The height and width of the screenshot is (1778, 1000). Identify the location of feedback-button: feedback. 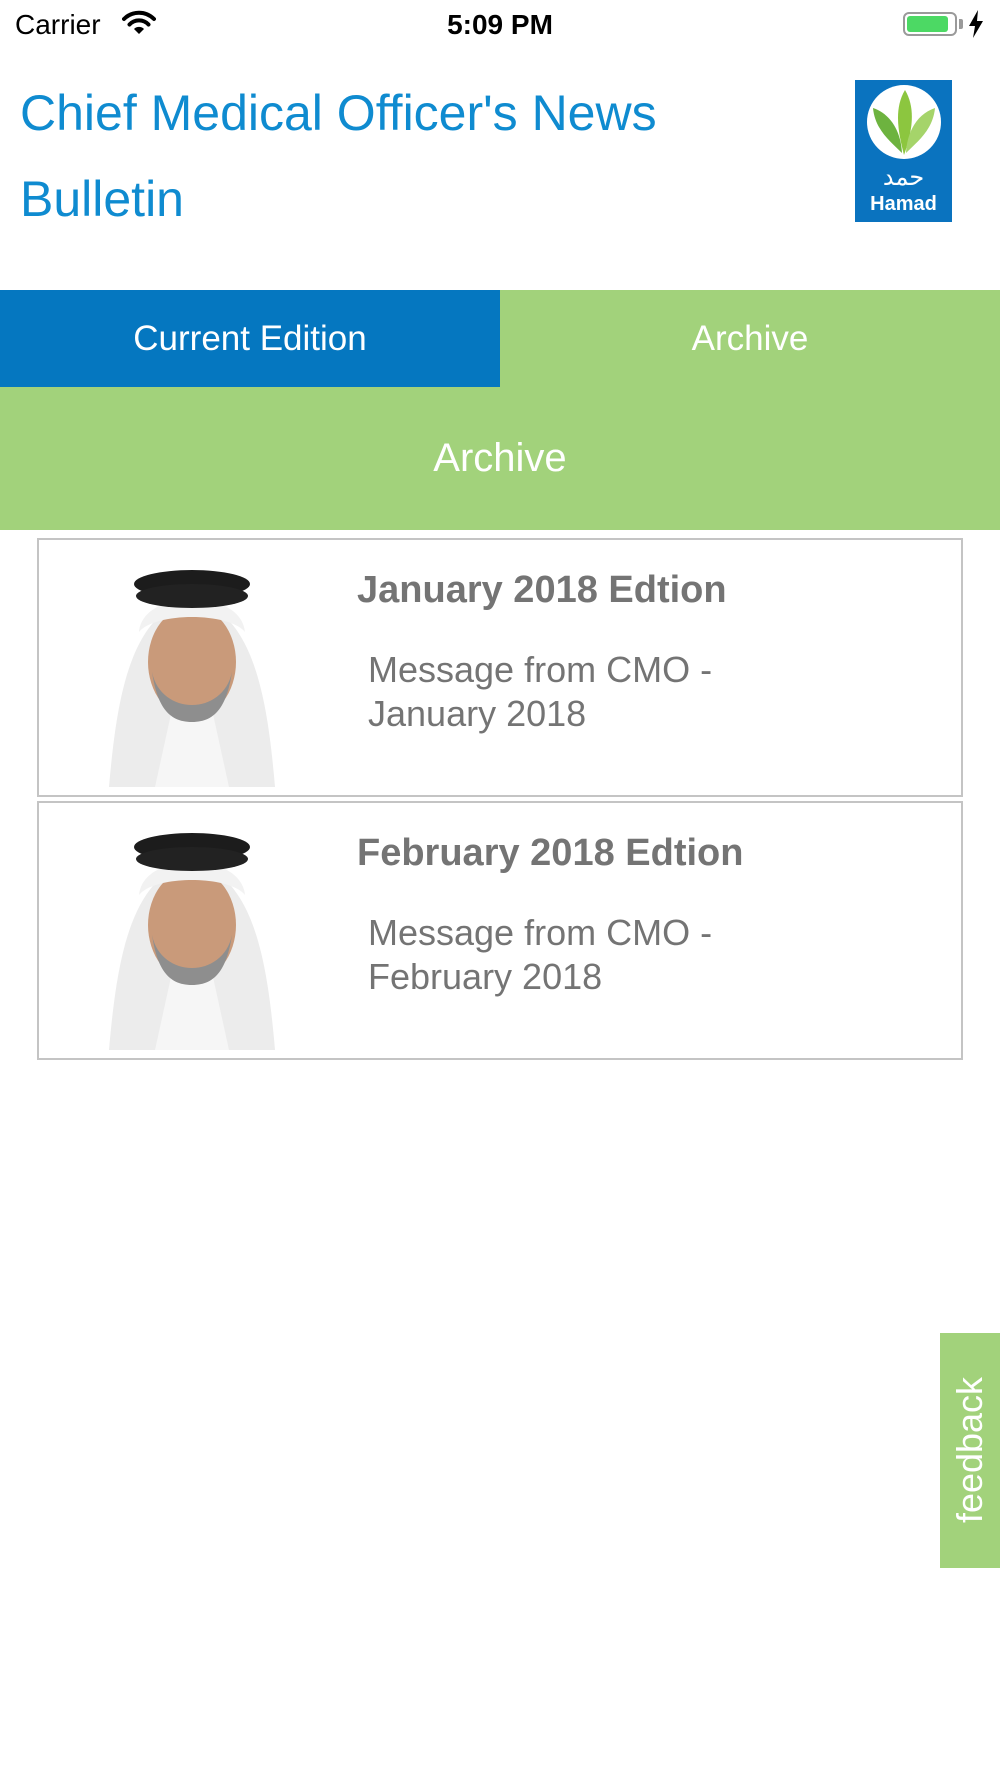
(970, 1450).